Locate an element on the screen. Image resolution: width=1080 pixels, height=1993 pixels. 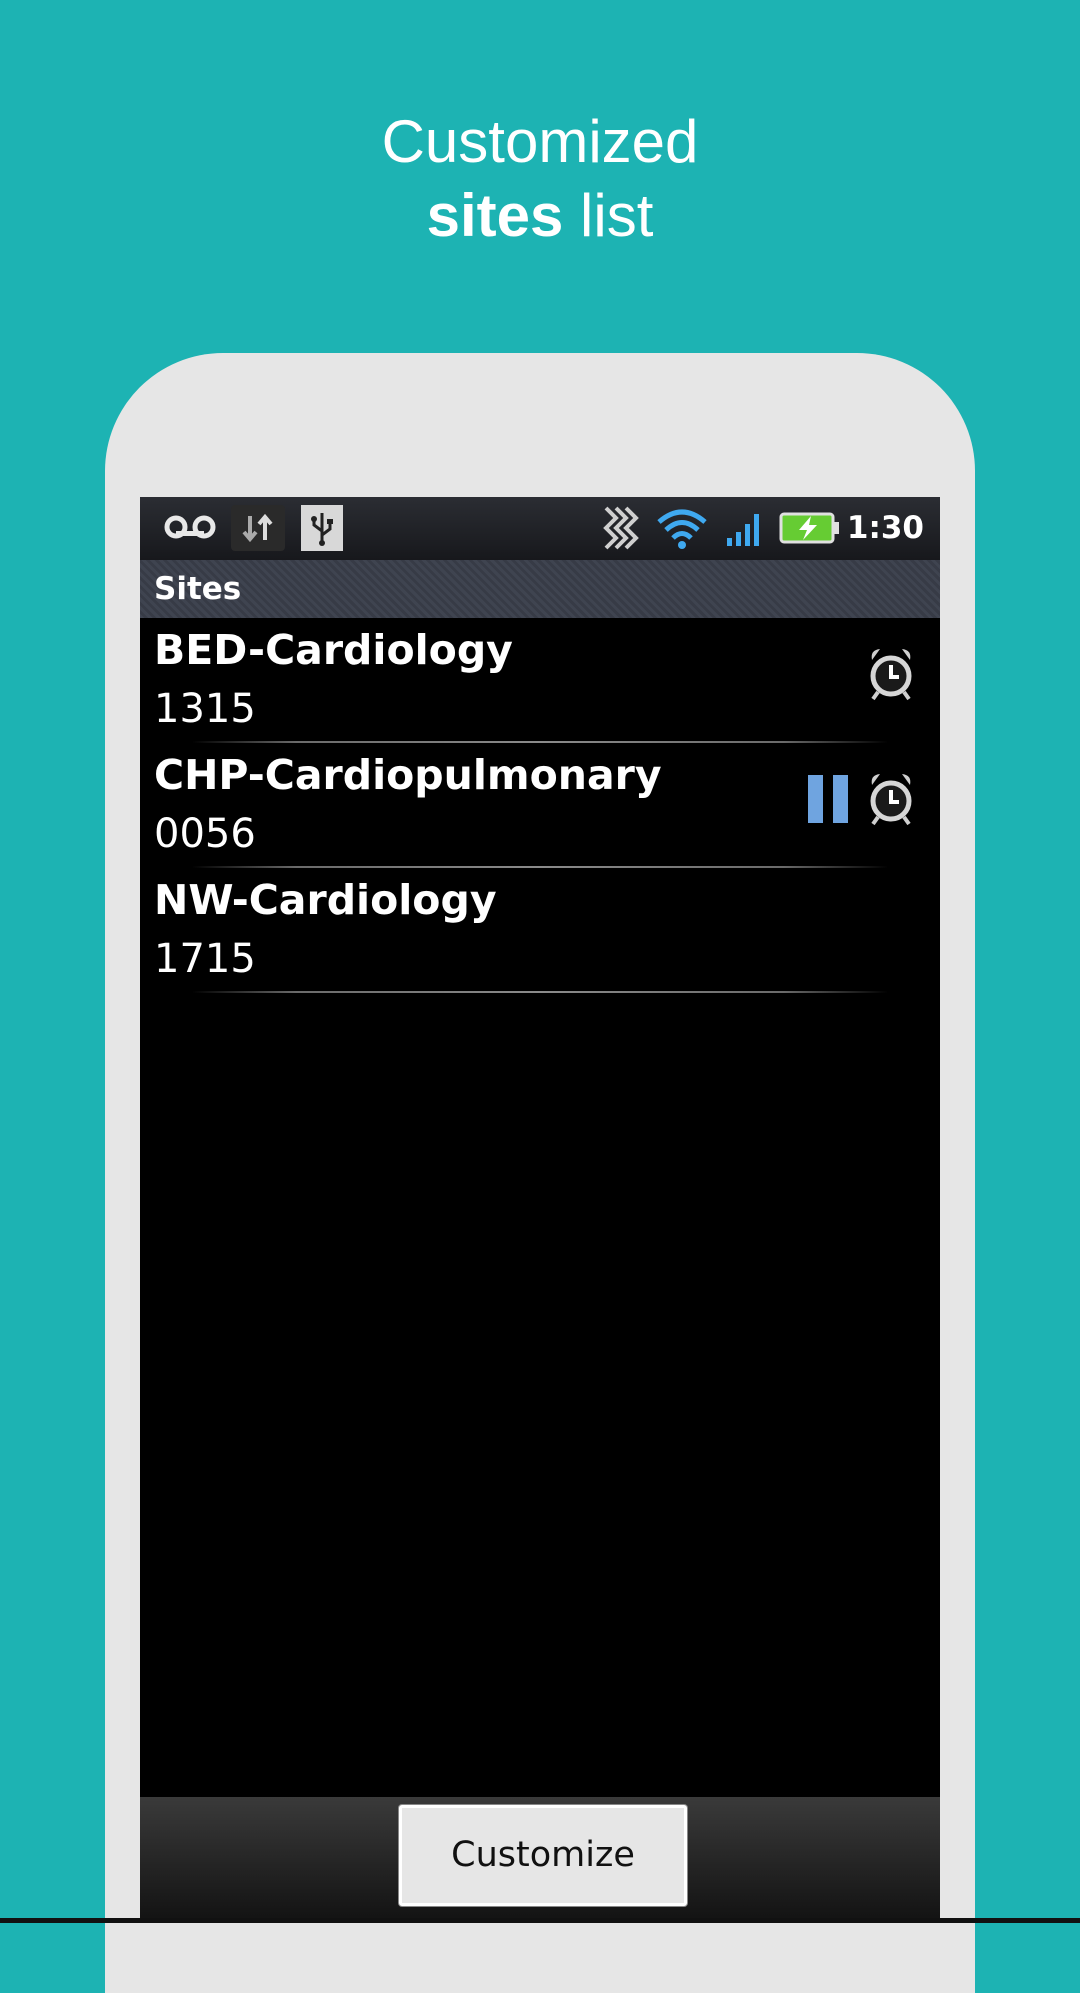
status-time: 1:30 is located at coordinates (885, 528).